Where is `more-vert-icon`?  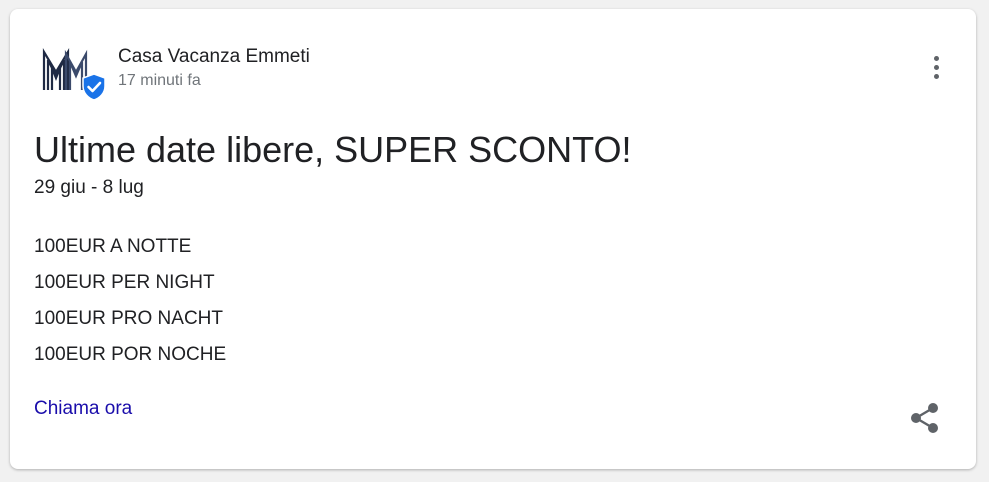
more-vert-icon is located at coordinates (936, 58).